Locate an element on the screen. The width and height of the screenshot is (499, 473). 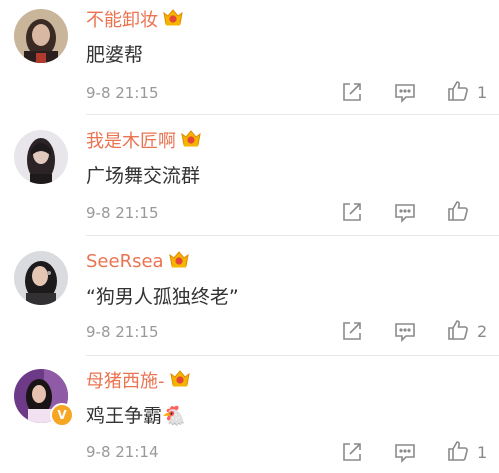
comment-text: “狗男人孤独终老” is located at coordinates (162, 297).